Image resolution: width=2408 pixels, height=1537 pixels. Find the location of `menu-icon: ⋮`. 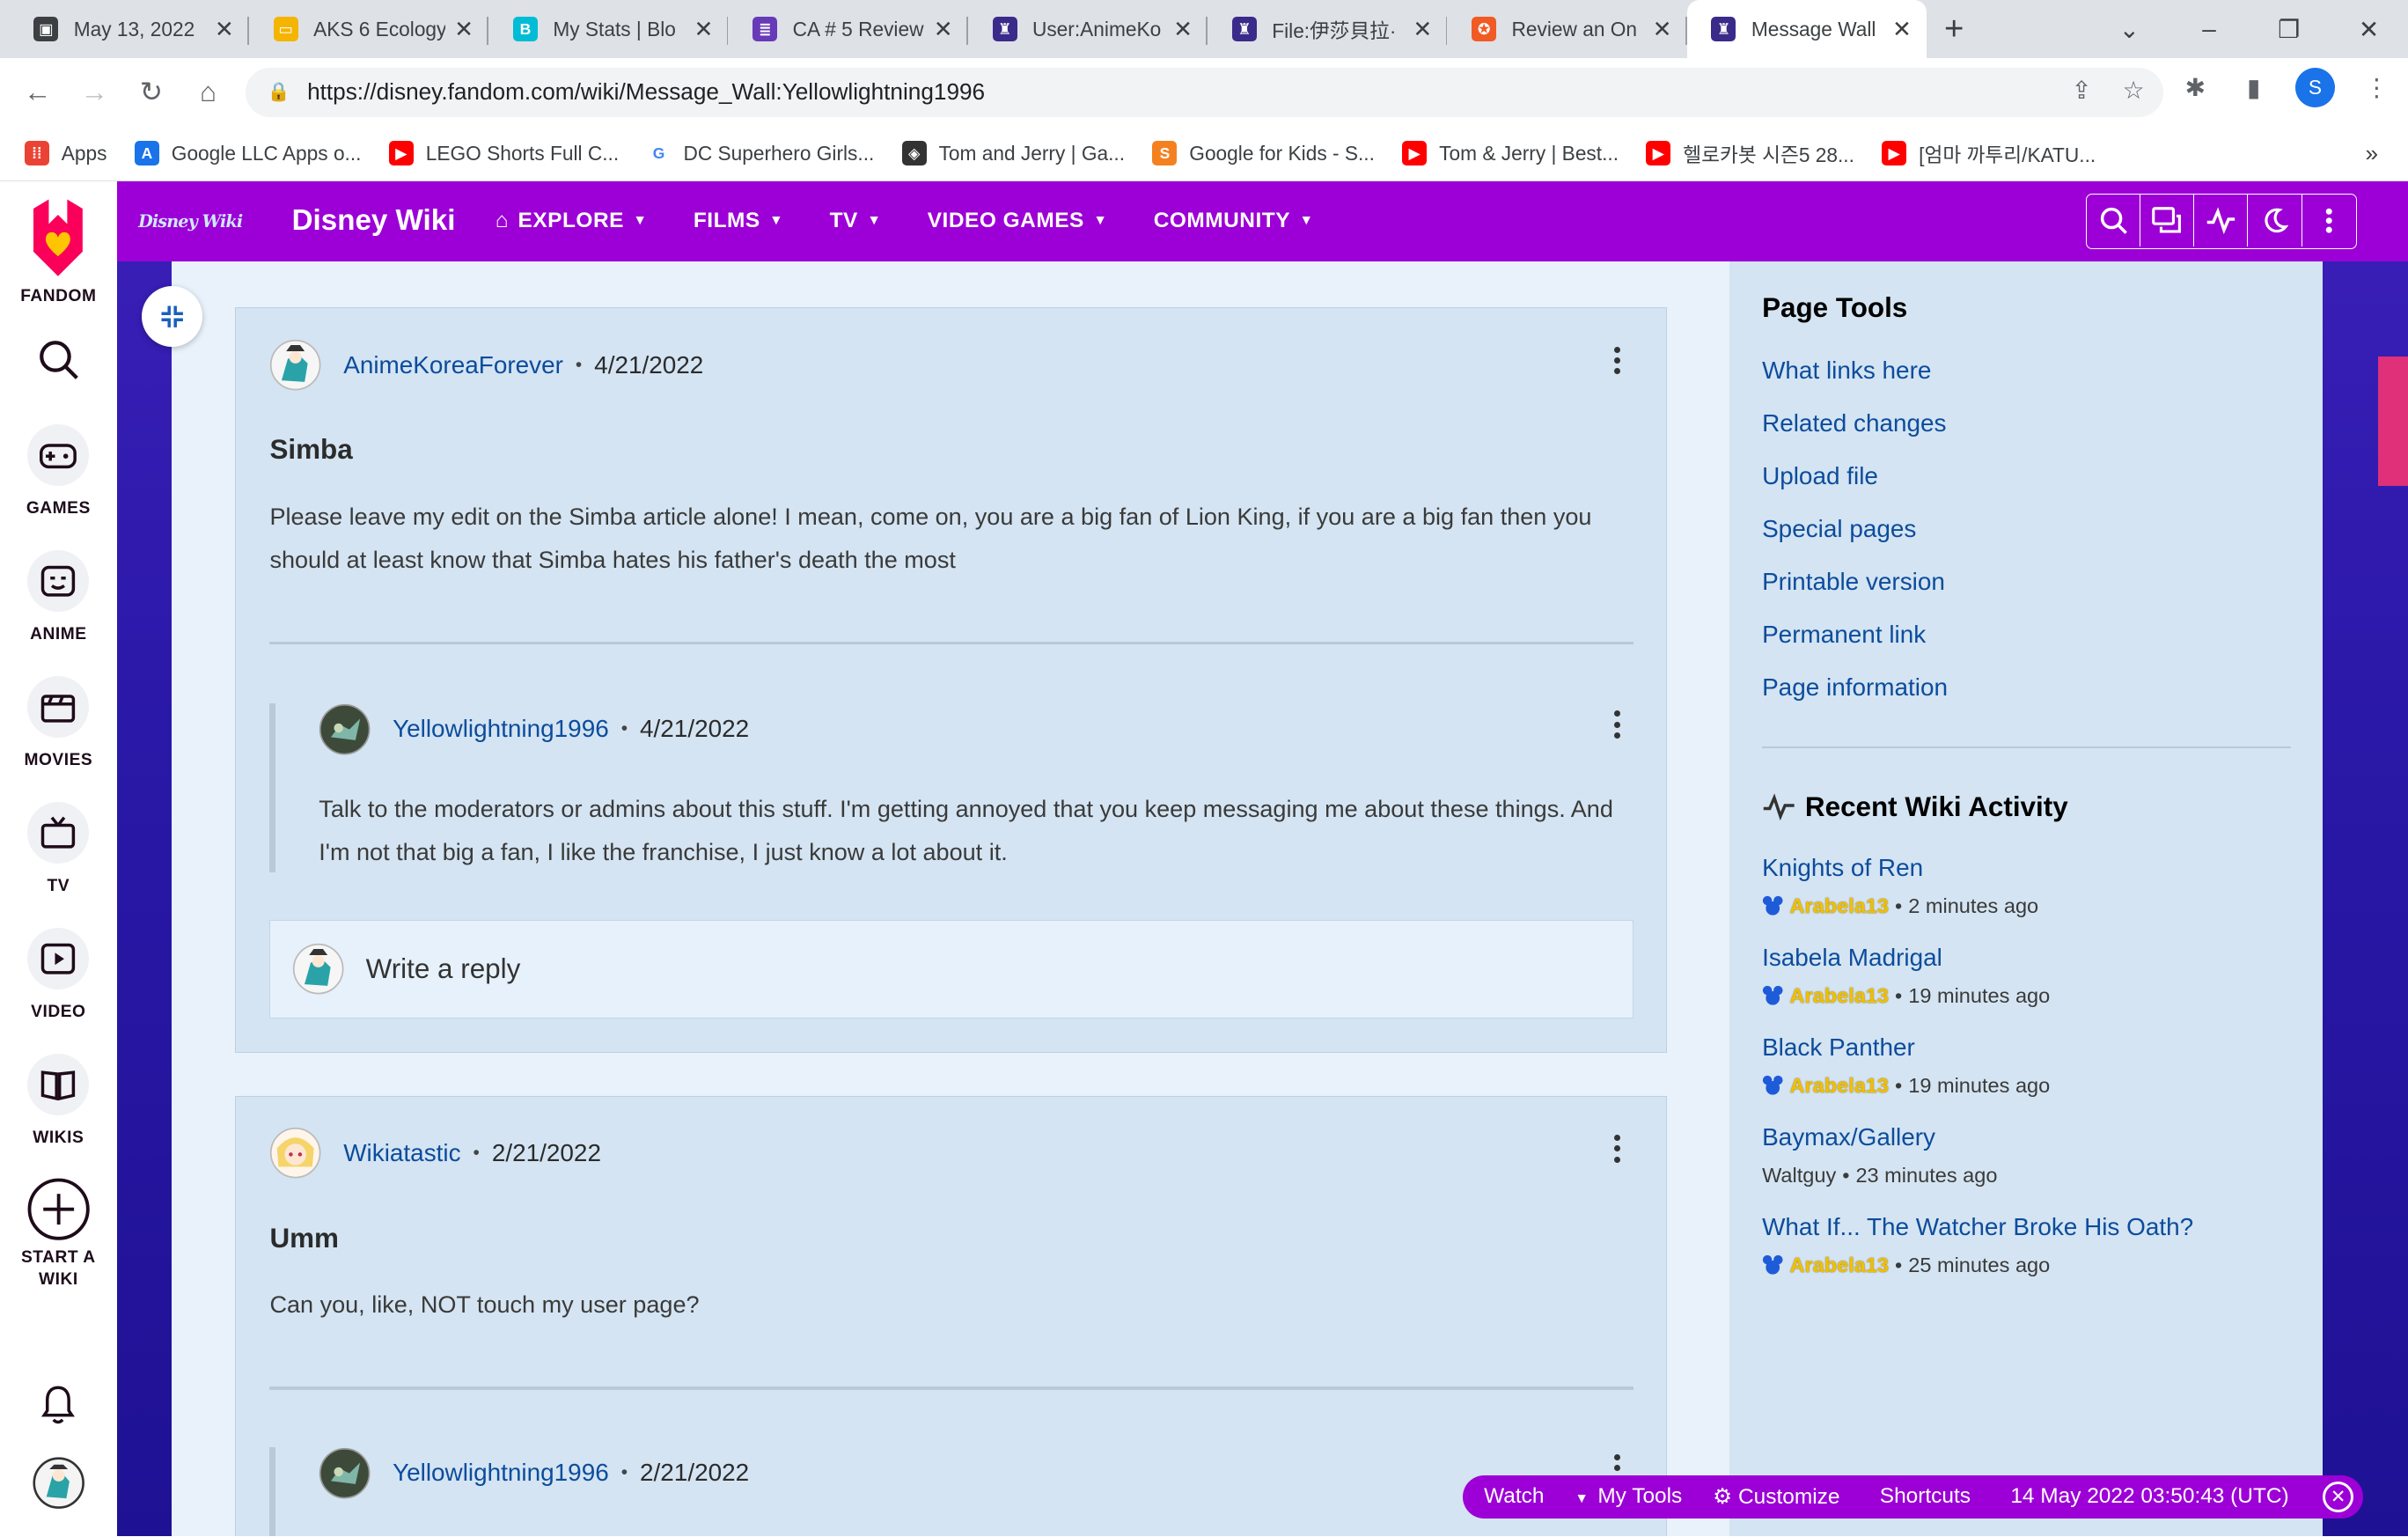

menu-icon: ⋮ is located at coordinates (2376, 87).